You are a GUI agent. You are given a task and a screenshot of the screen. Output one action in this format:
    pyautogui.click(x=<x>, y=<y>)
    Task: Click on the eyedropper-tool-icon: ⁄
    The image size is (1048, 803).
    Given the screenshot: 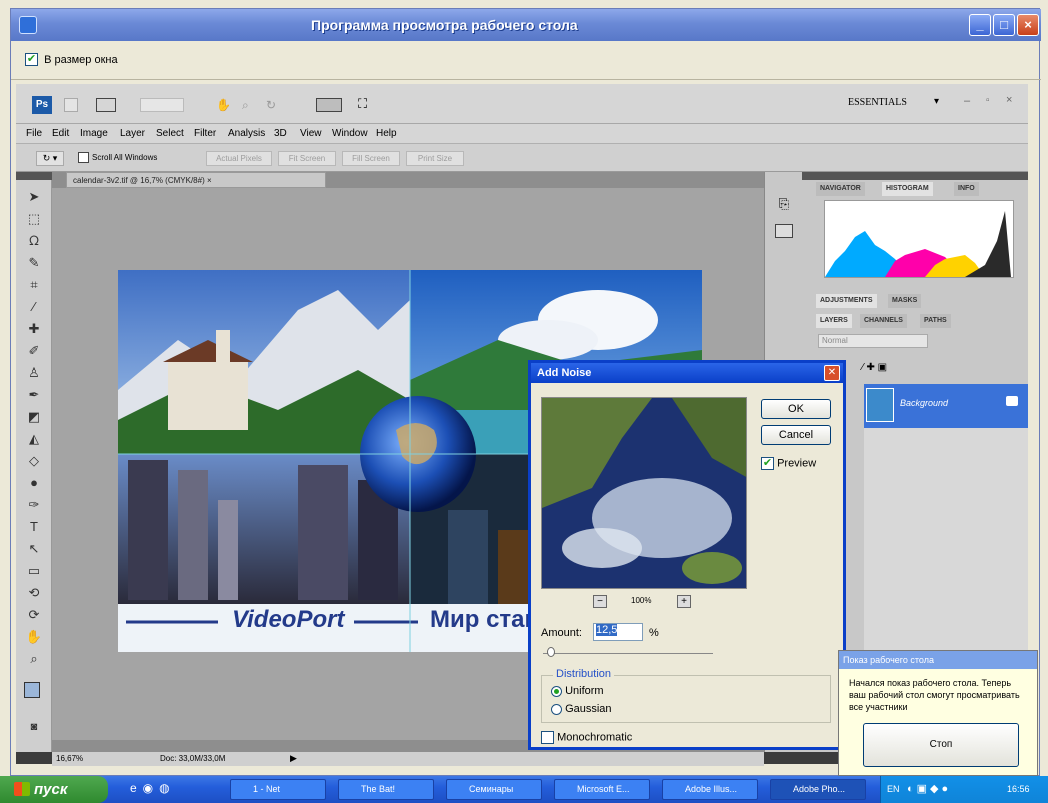 What is the action you would take?
    pyautogui.click(x=34, y=307)
    